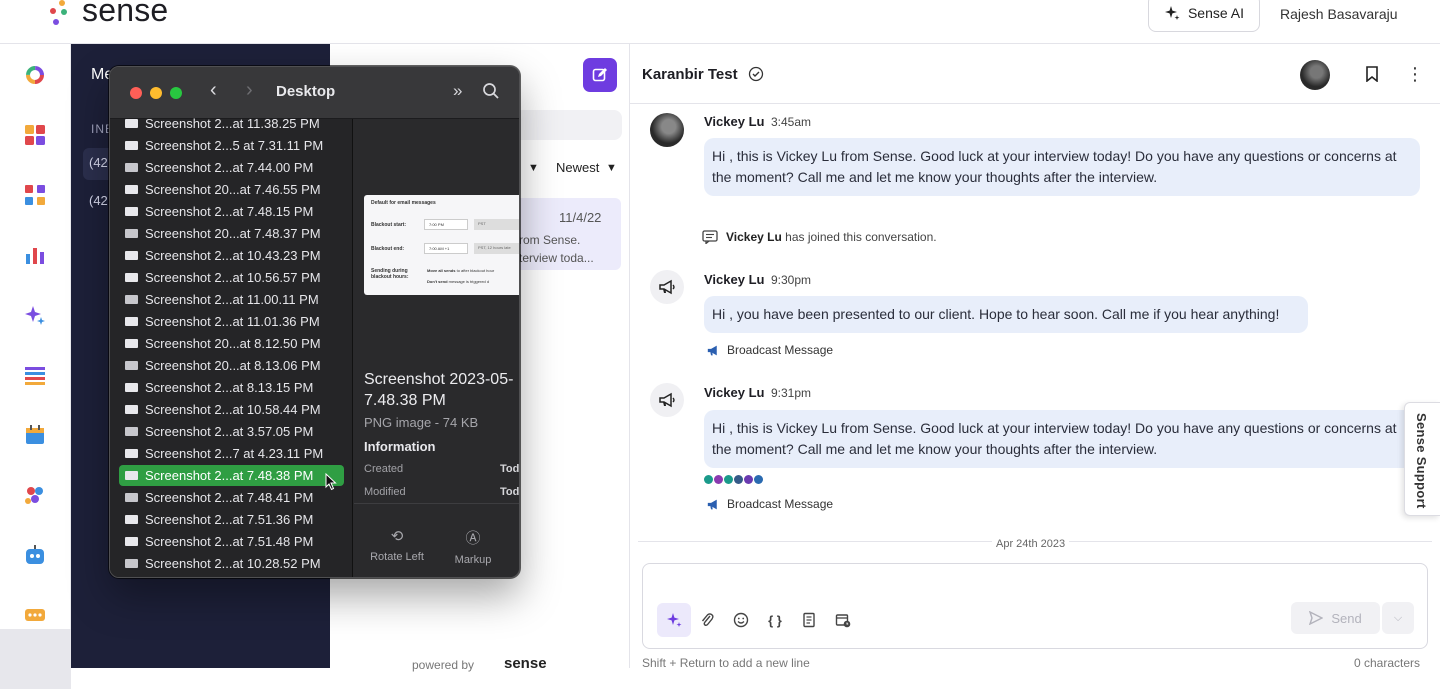 This screenshot has height=689, width=1440. What do you see at coordinates (35, 435) in the screenshot?
I see `calendar-icon` at bounding box center [35, 435].